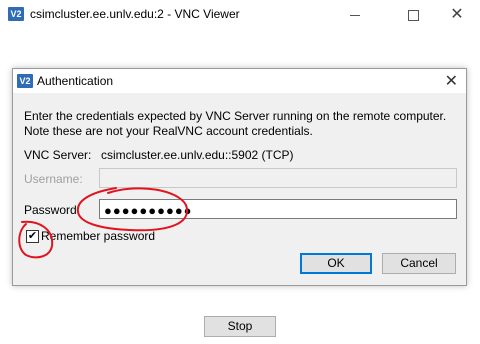  Describe the element at coordinates (58, 155) in the screenshot. I see `server-label: VNC Server:` at that location.